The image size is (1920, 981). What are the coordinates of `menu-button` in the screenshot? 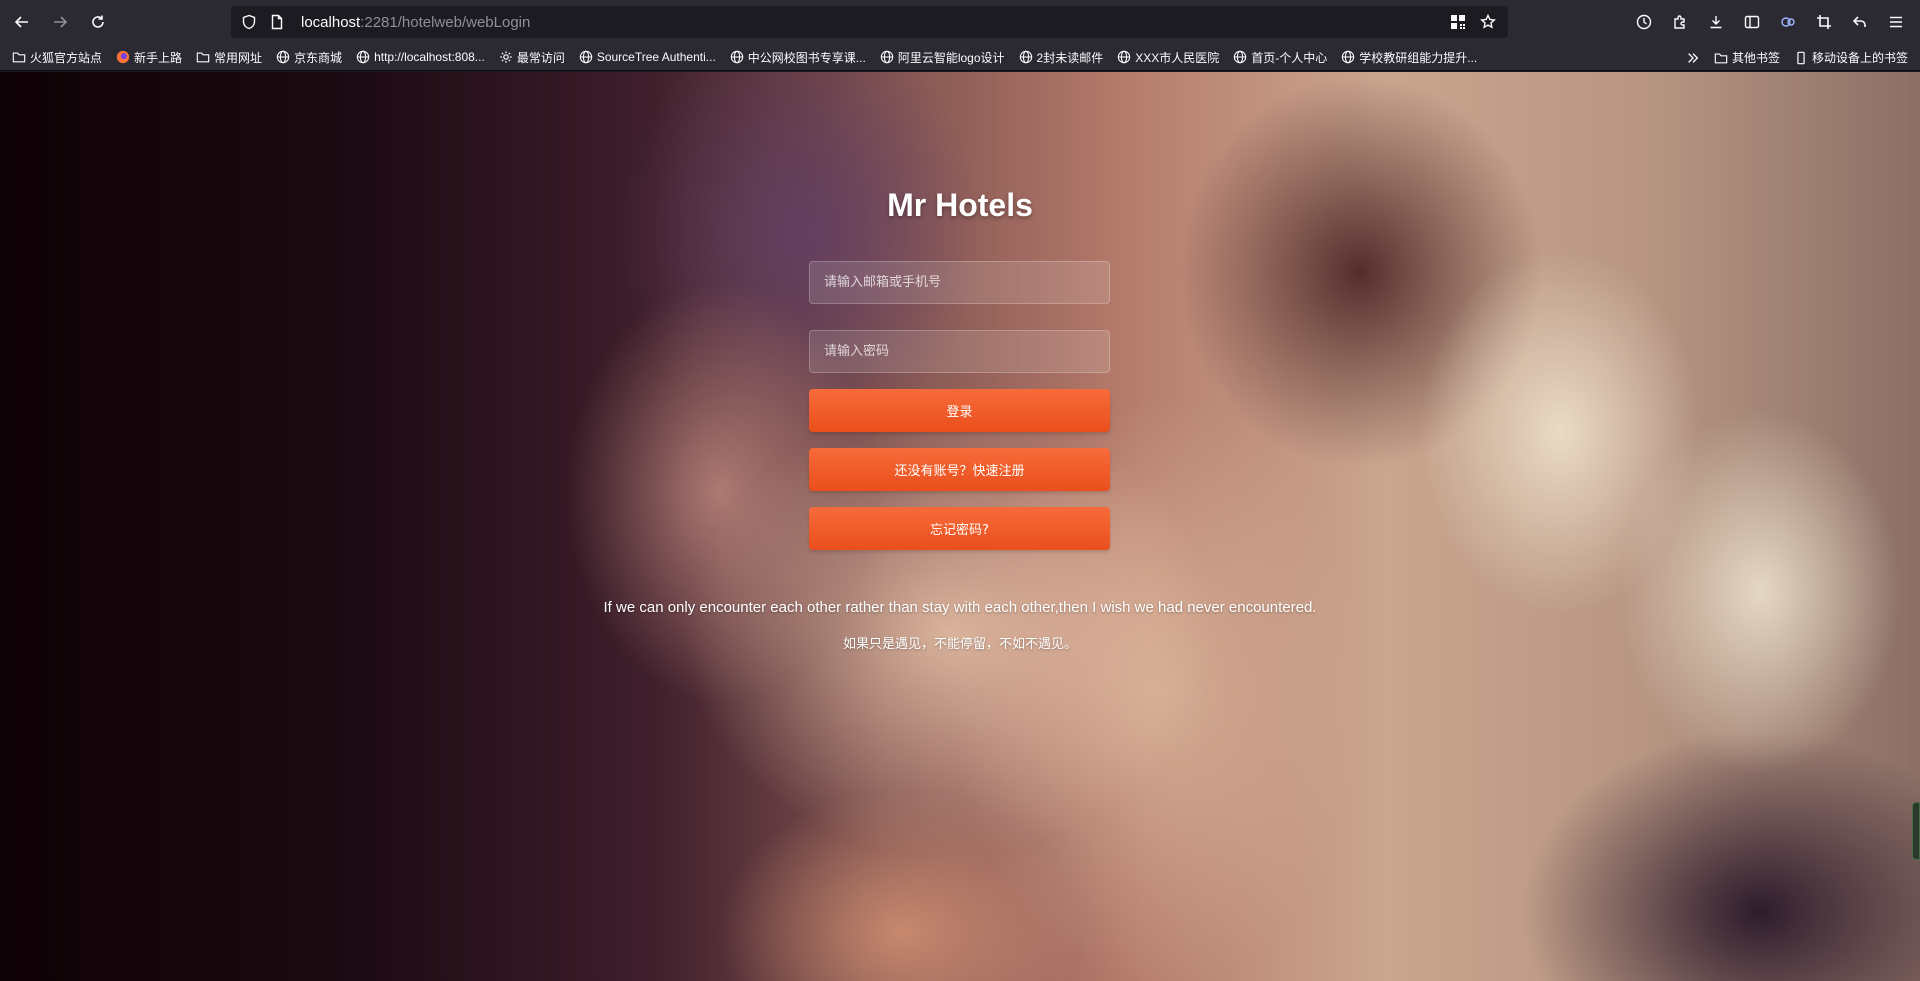 It's located at (1896, 22).